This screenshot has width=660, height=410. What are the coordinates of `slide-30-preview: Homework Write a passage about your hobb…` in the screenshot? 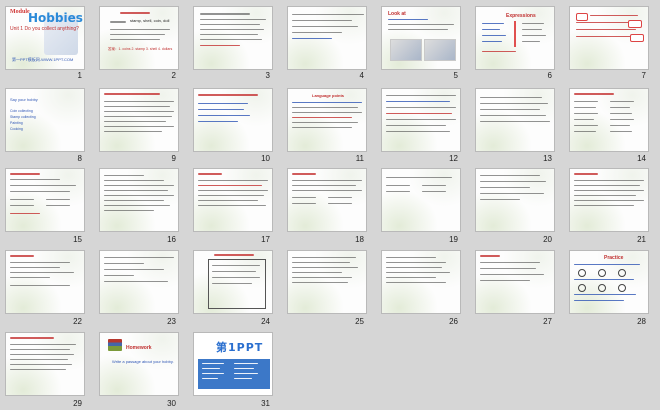 It's located at (139, 364).